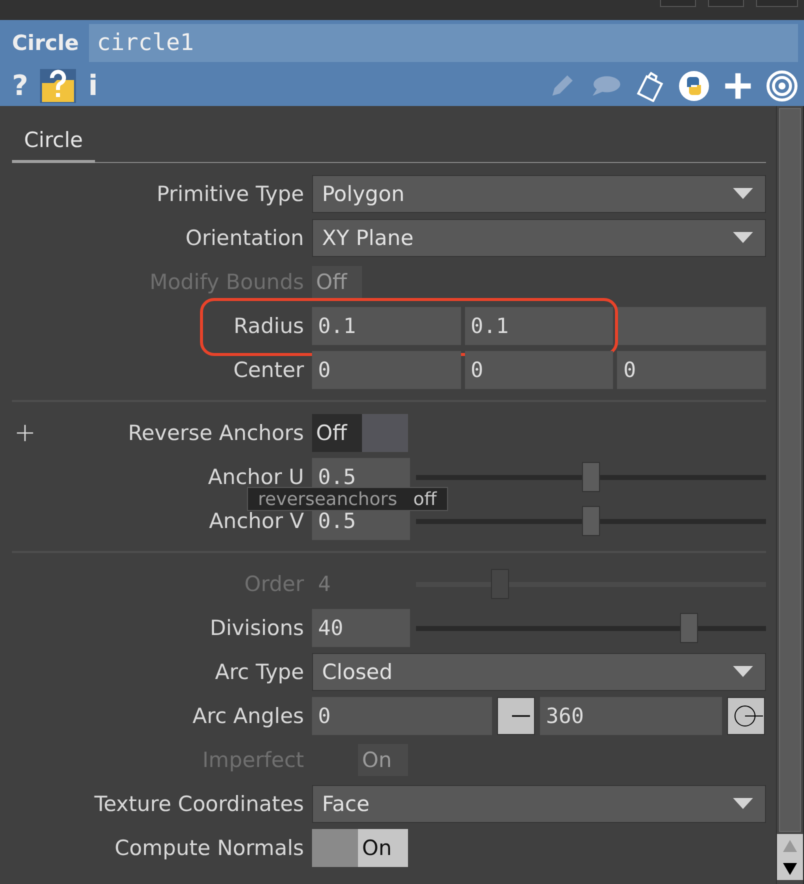  I want to click on up-arrow-icon, so click(790, 846).